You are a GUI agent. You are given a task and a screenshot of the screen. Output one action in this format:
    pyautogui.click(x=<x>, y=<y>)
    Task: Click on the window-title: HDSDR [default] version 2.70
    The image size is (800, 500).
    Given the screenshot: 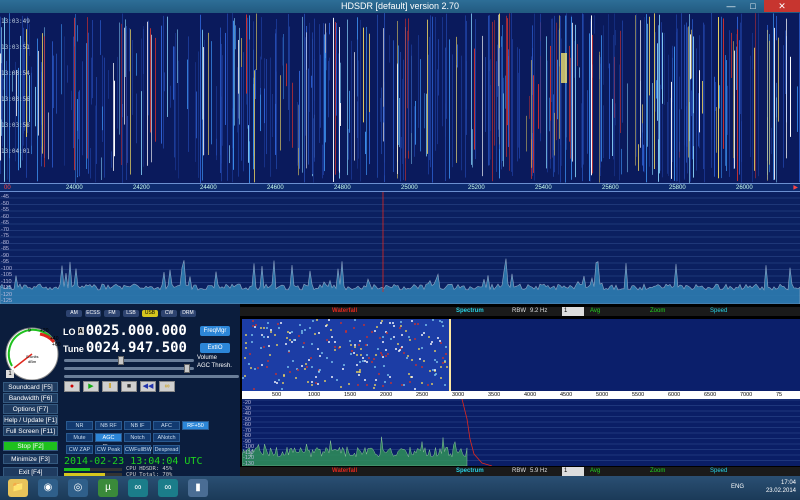 What is the action you would take?
    pyautogui.click(x=400, y=6)
    